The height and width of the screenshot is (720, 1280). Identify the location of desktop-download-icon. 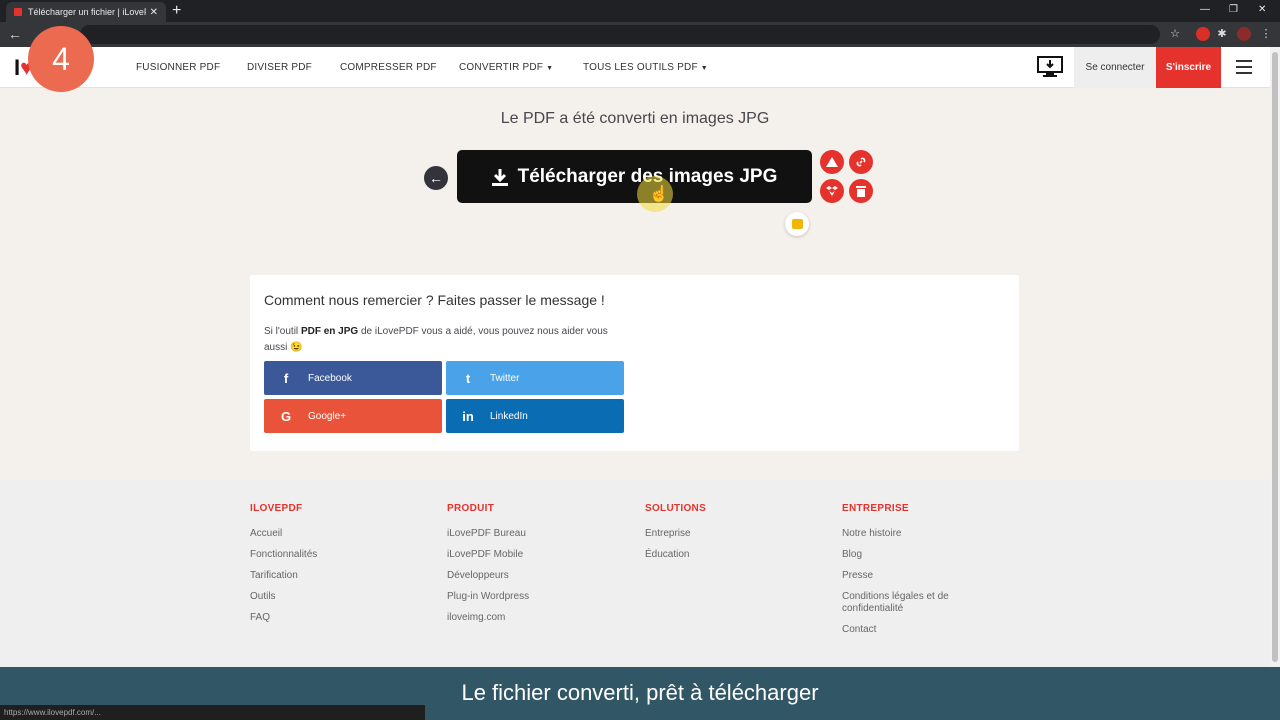
(1050, 67).